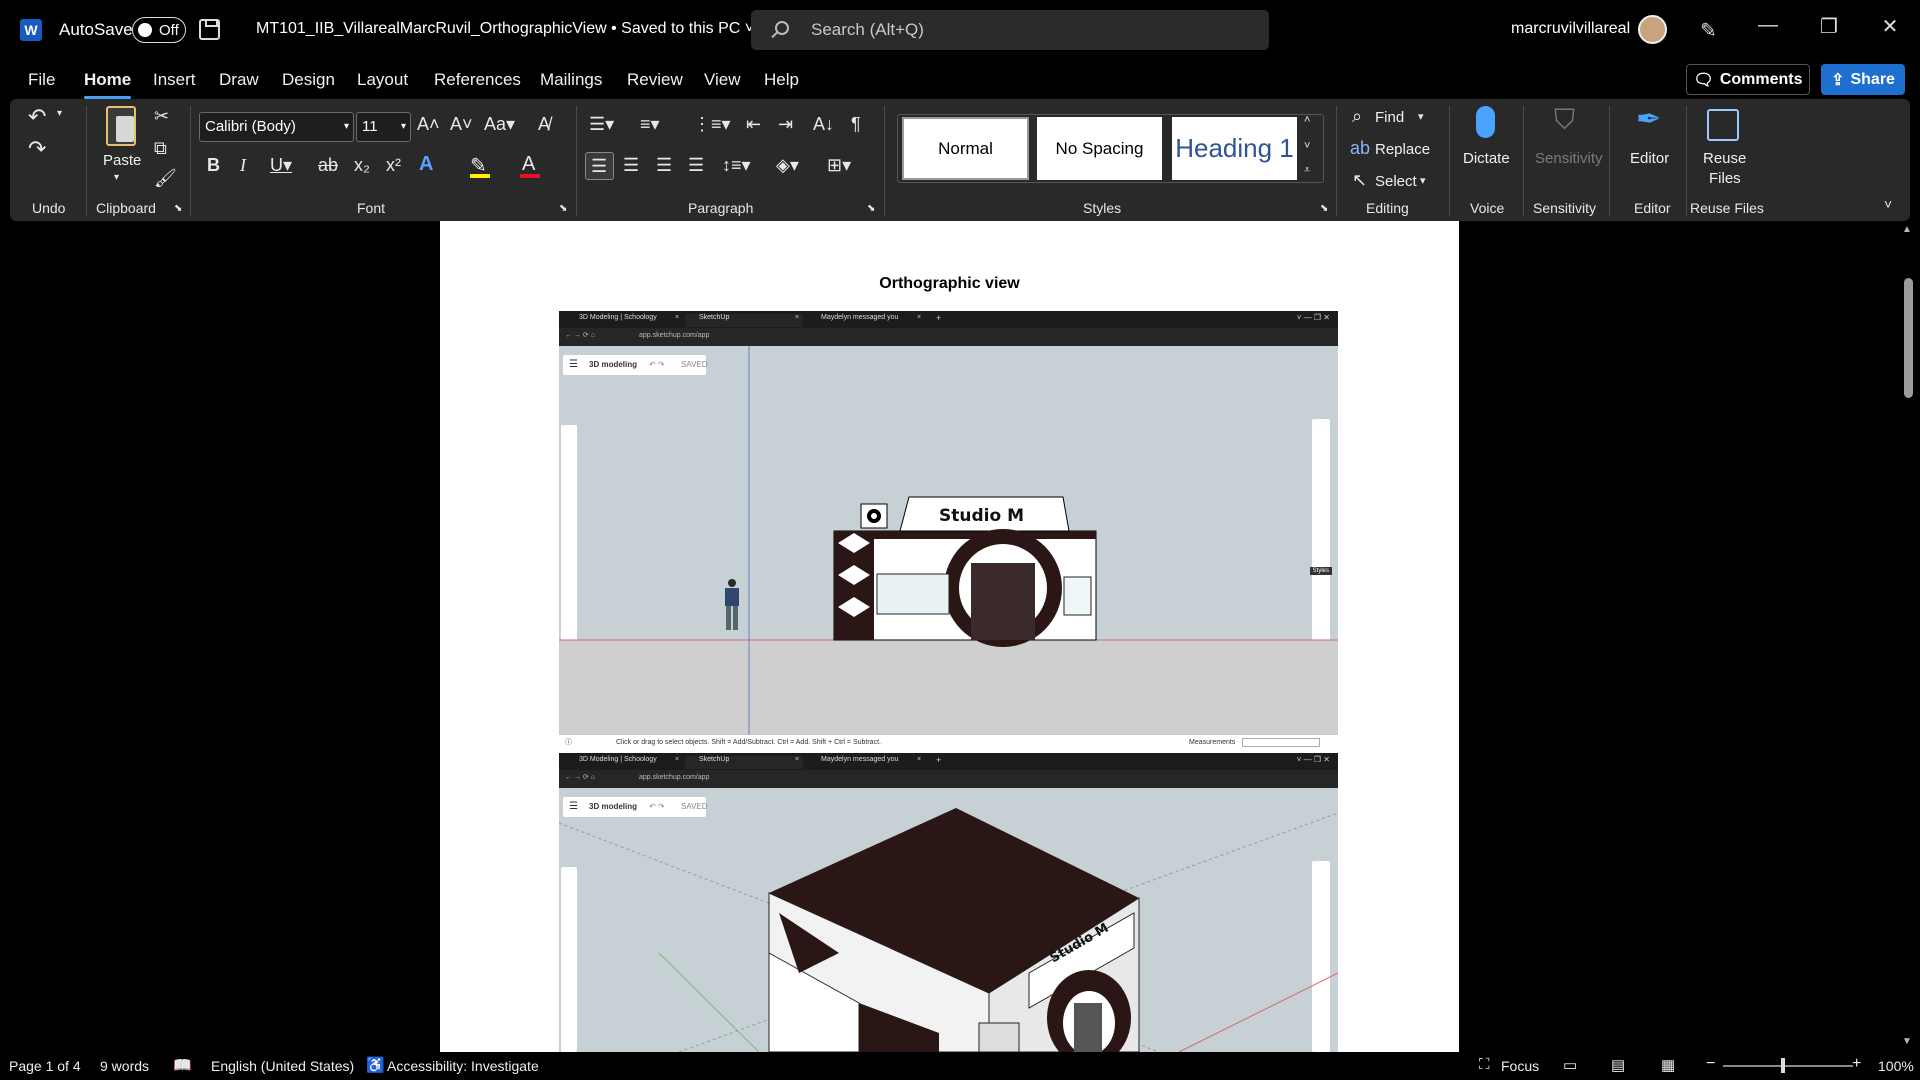 This screenshot has height=1080, width=1920. What do you see at coordinates (45, 1066) in the screenshot?
I see `page-count: Page 1 of 4` at bounding box center [45, 1066].